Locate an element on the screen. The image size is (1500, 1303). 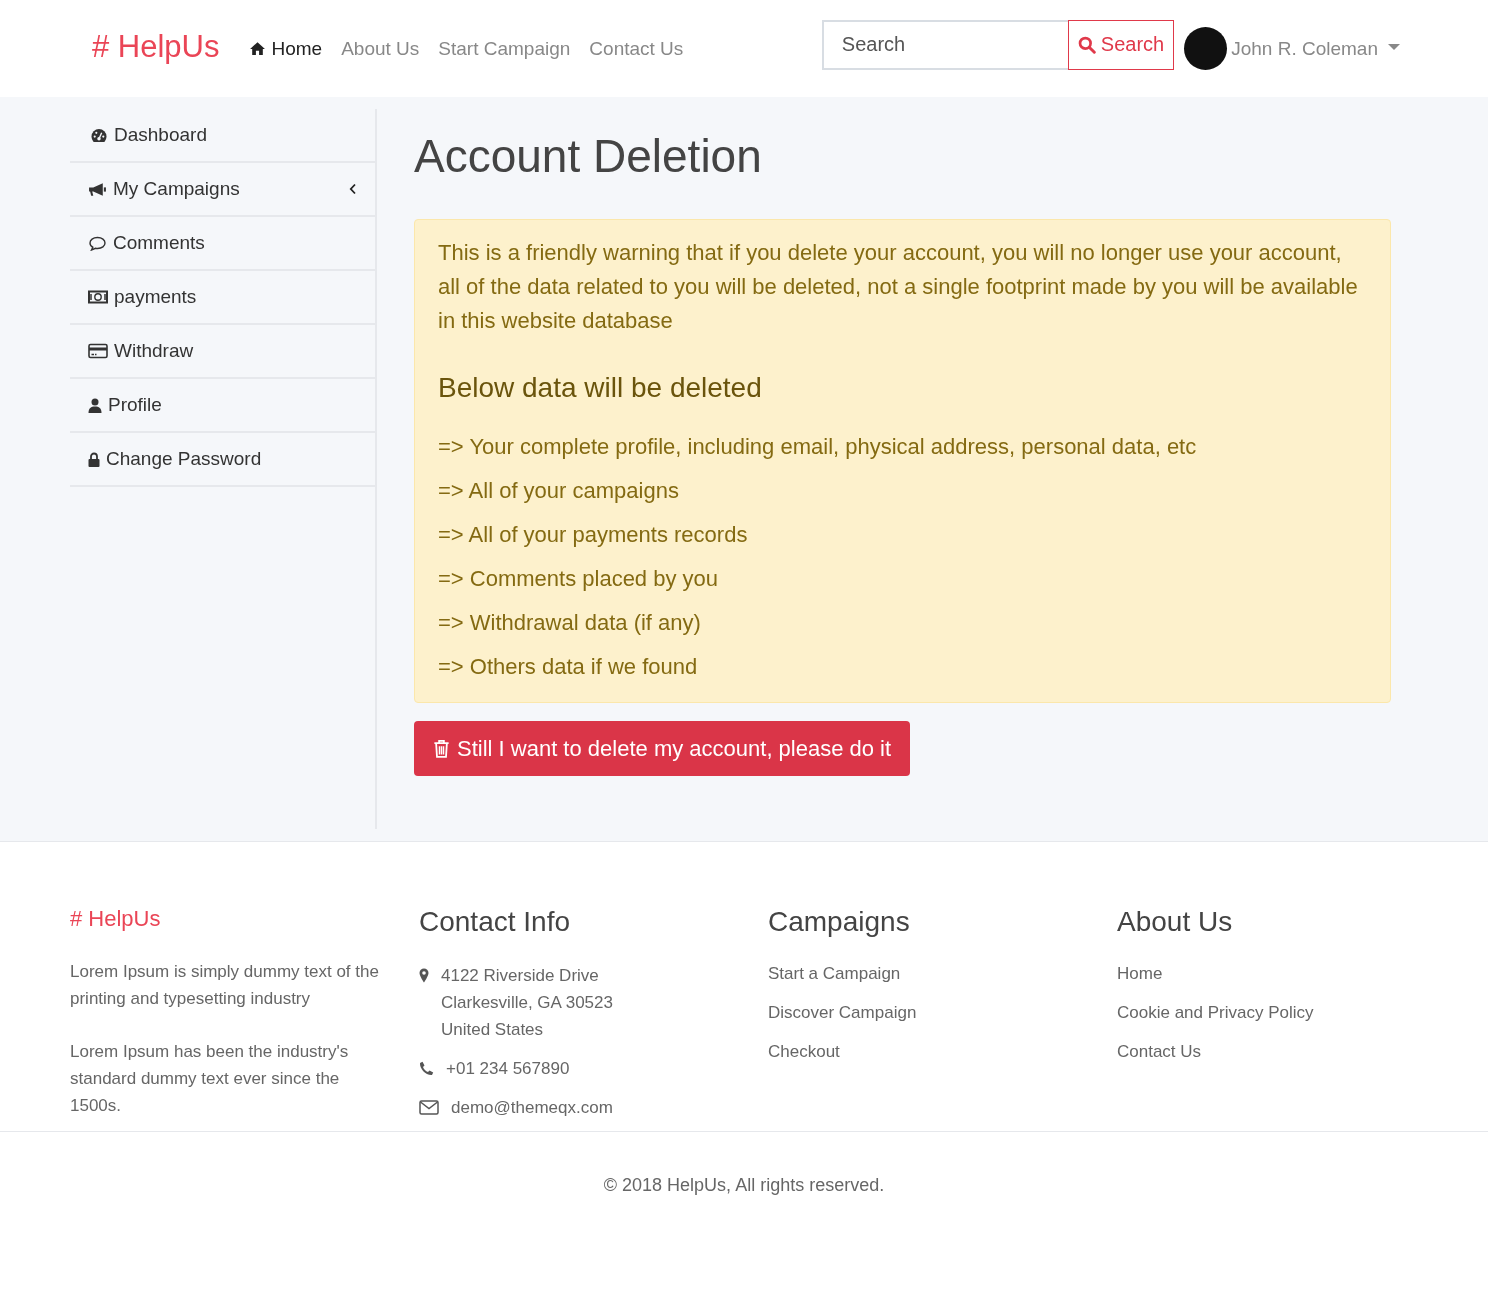
footer-link: Checkout is located at coordinates (942, 1051).